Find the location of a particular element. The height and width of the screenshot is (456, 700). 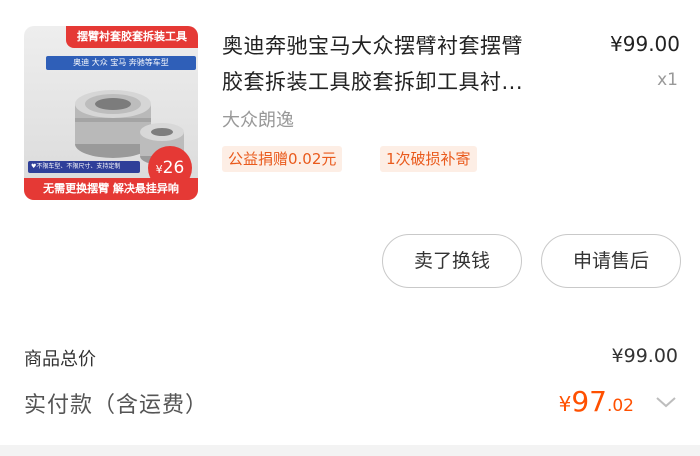

thumbnail-model-strip: 奥迪 大众 宝马 奔驰等车型 is located at coordinates (121, 63).